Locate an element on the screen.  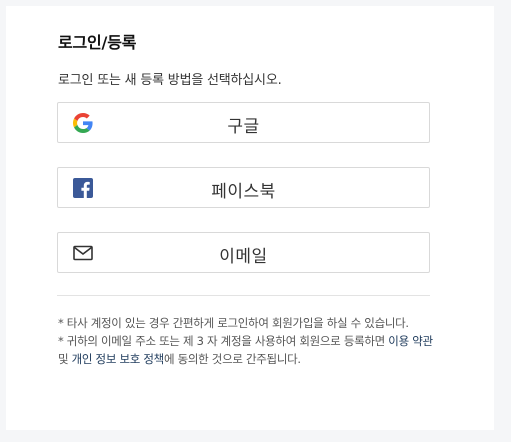
terms-of-use-link: 이용 약관 is located at coordinates (410, 341).